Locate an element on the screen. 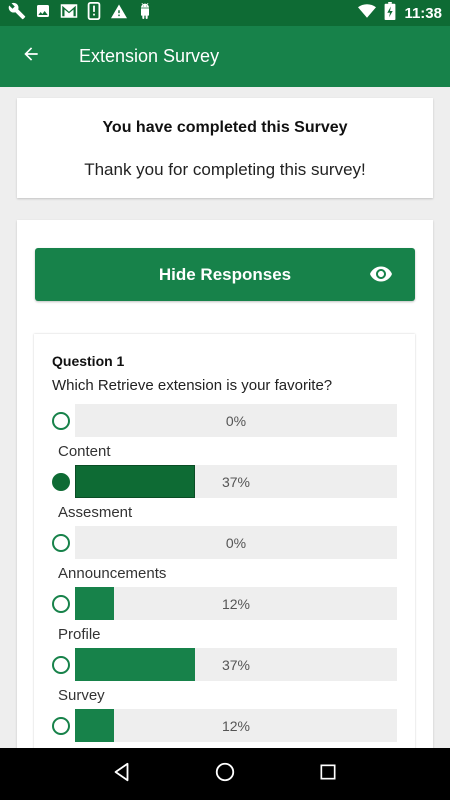 This screenshot has width=450, height=800. wrench-icon is located at coordinates (17, 13).